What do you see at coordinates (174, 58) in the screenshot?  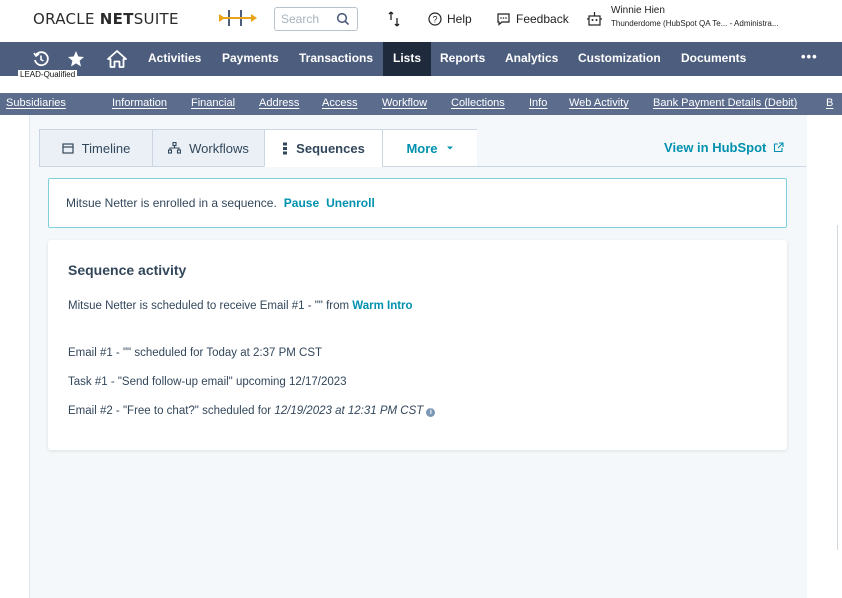 I see `nav-activities: Activities` at bounding box center [174, 58].